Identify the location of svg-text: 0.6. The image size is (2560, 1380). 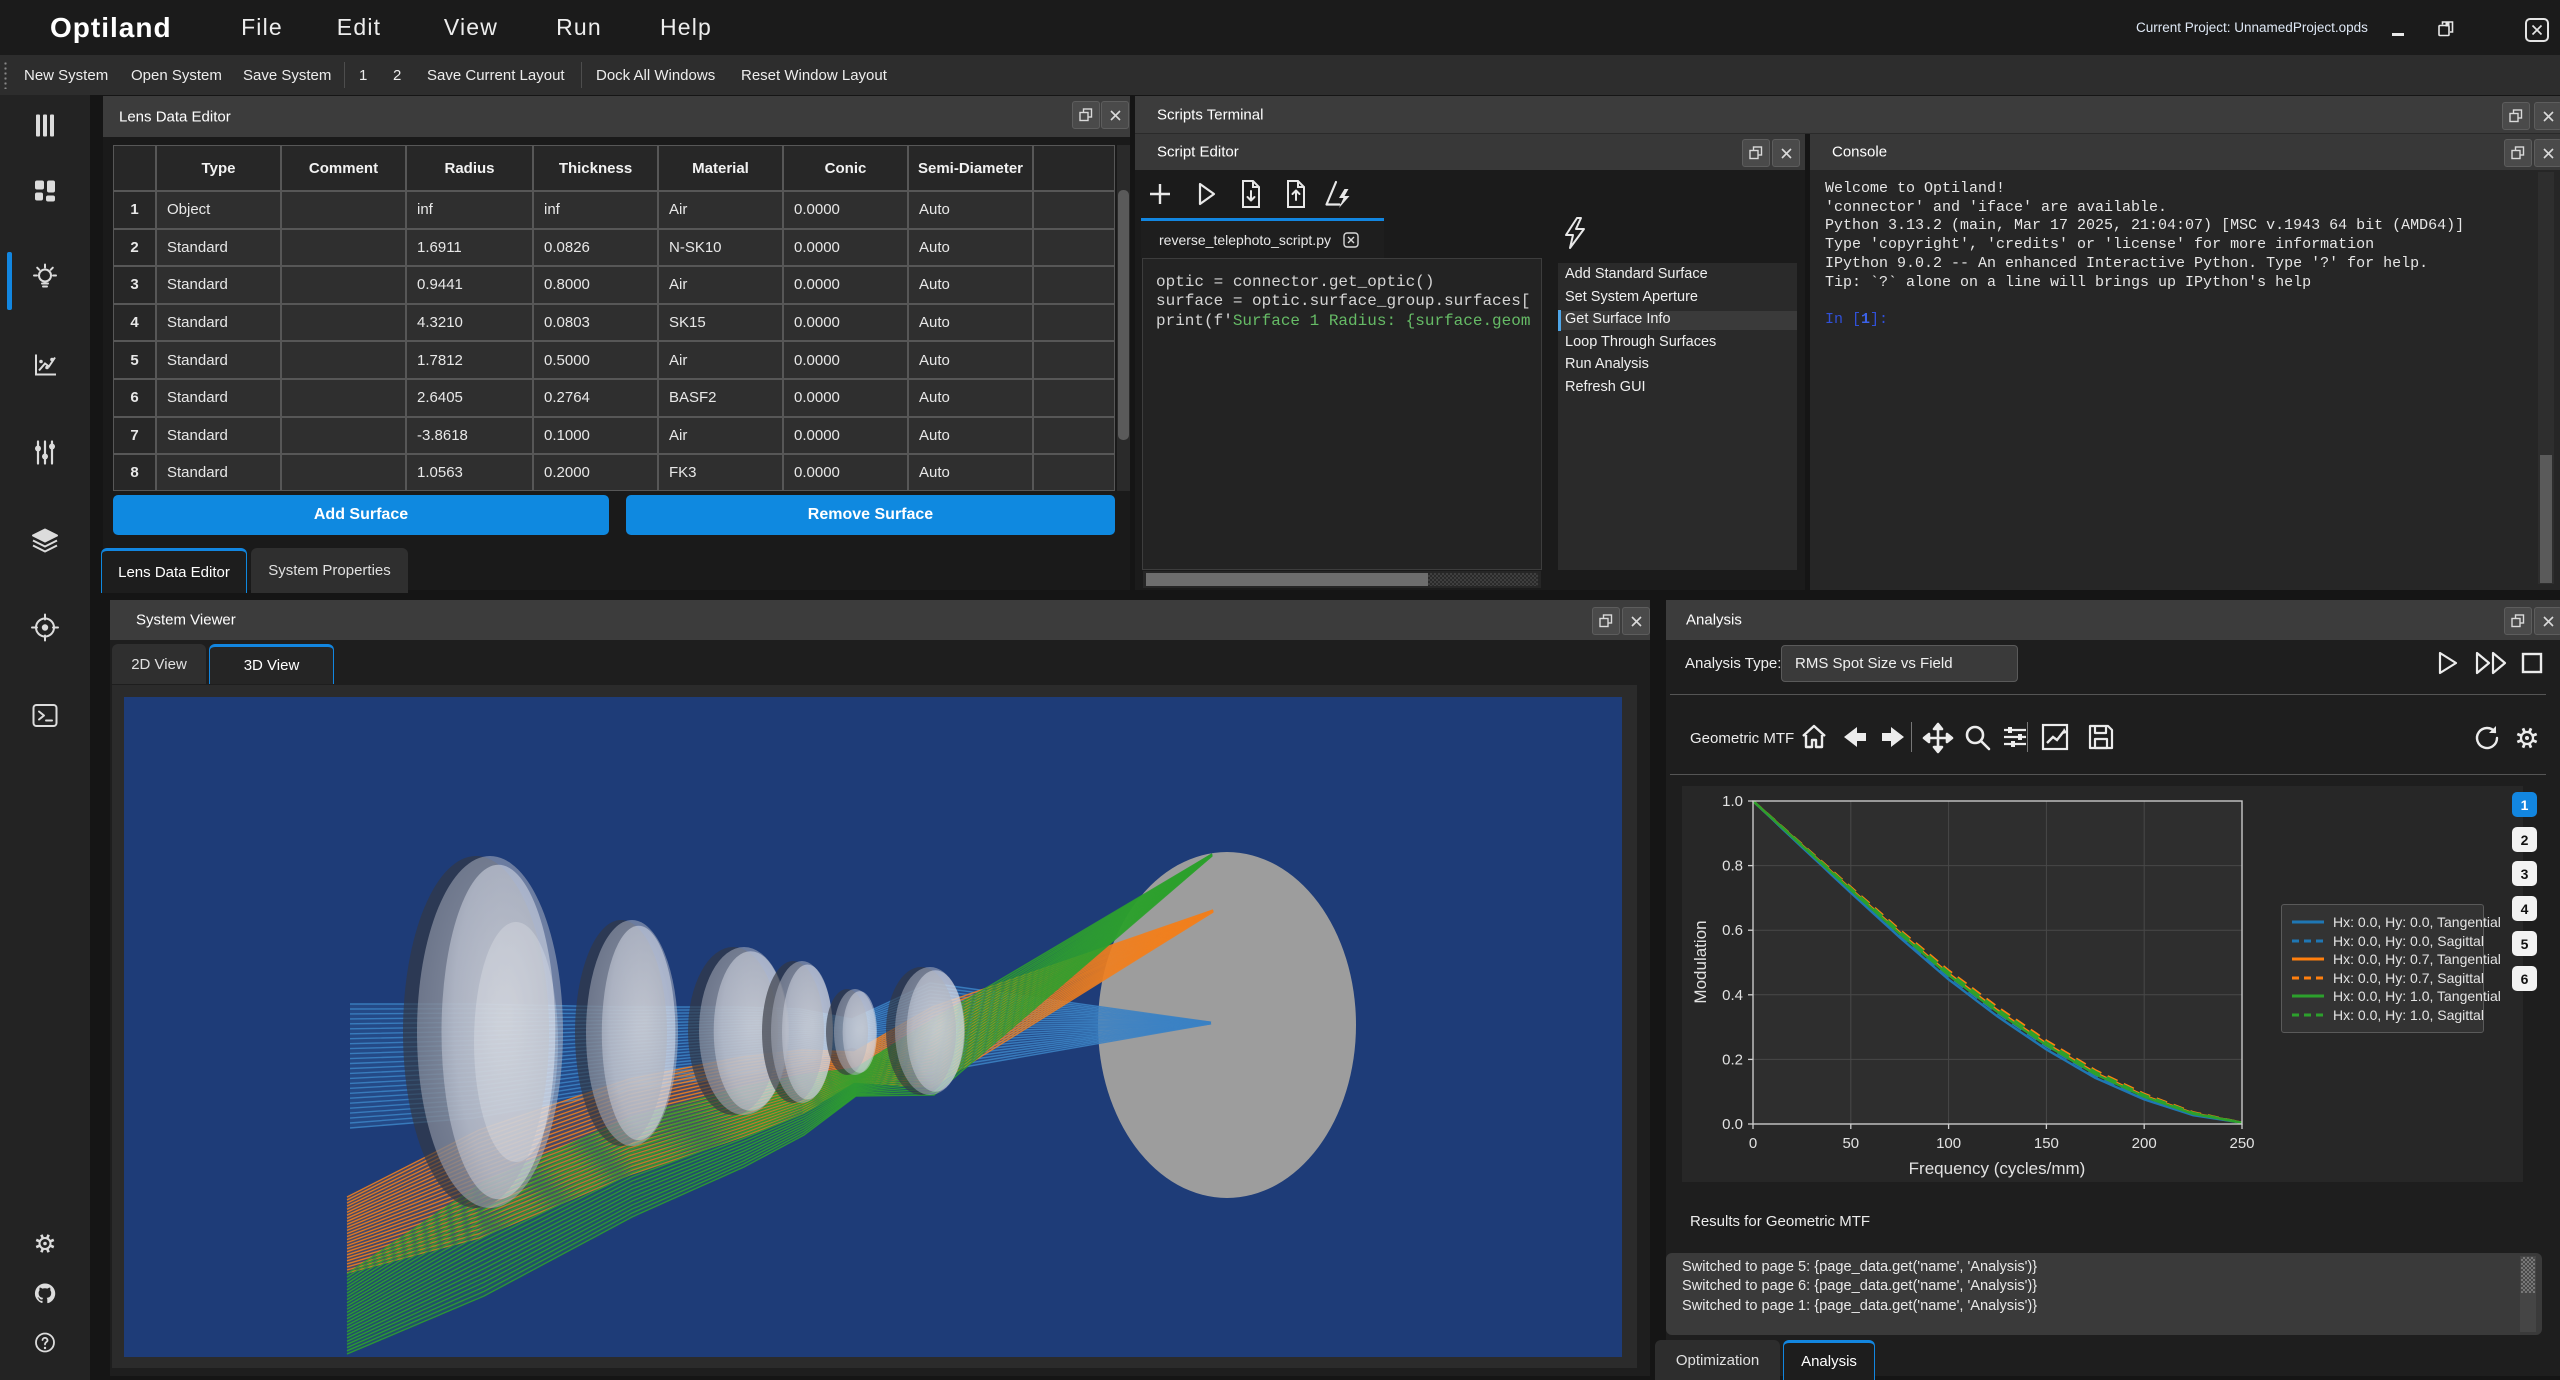
(1732, 930).